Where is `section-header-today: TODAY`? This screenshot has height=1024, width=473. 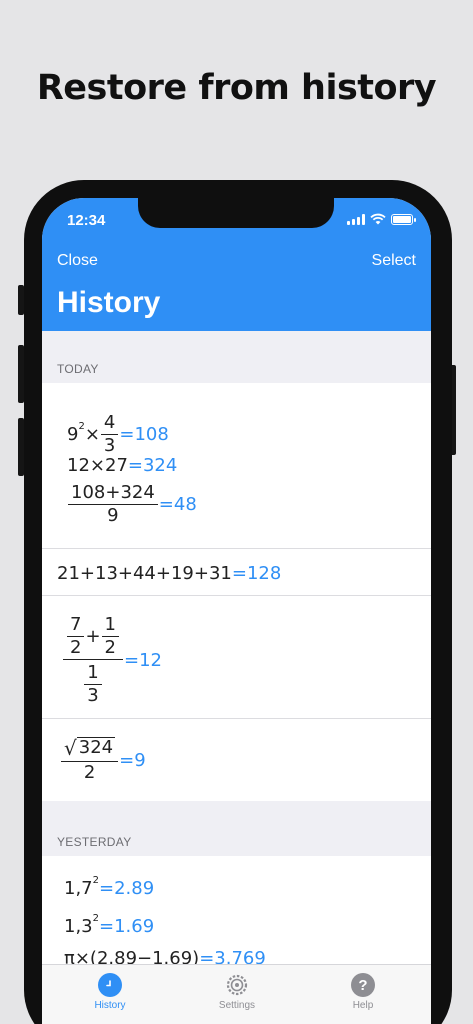
section-header-today: TODAY is located at coordinates (78, 369).